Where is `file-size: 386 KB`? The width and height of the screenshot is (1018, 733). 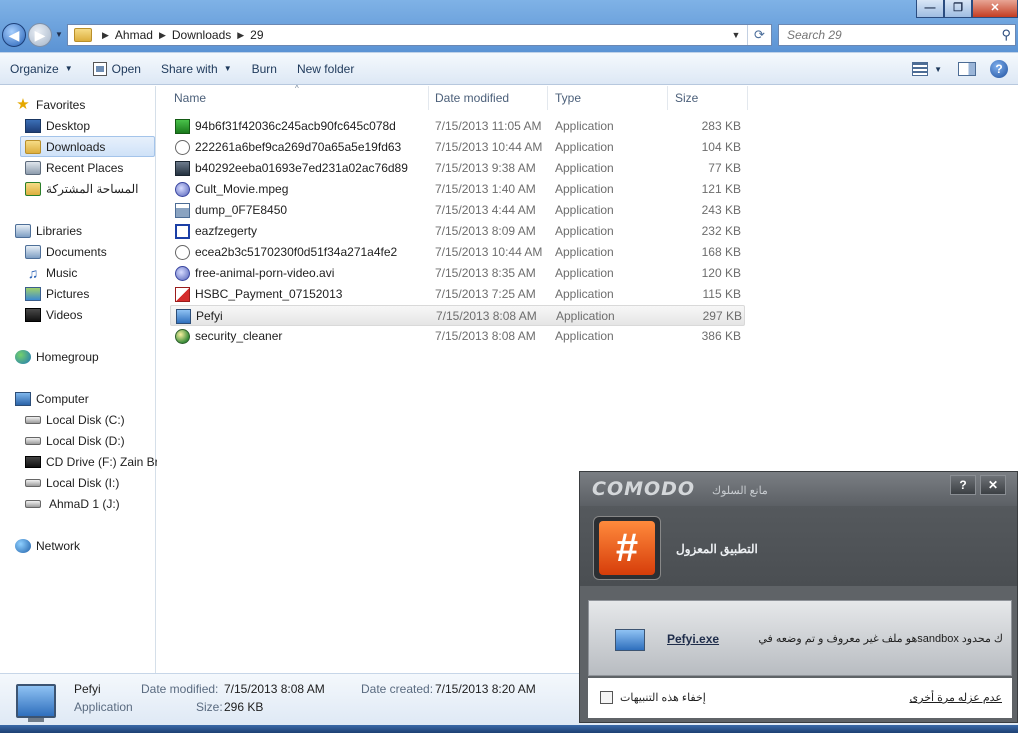
file-size: 386 KB is located at coordinates (721, 336).